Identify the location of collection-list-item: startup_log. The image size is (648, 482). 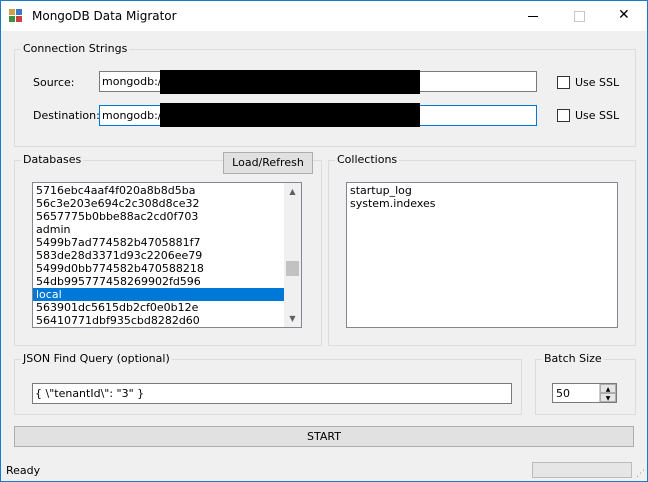
(482, 190).